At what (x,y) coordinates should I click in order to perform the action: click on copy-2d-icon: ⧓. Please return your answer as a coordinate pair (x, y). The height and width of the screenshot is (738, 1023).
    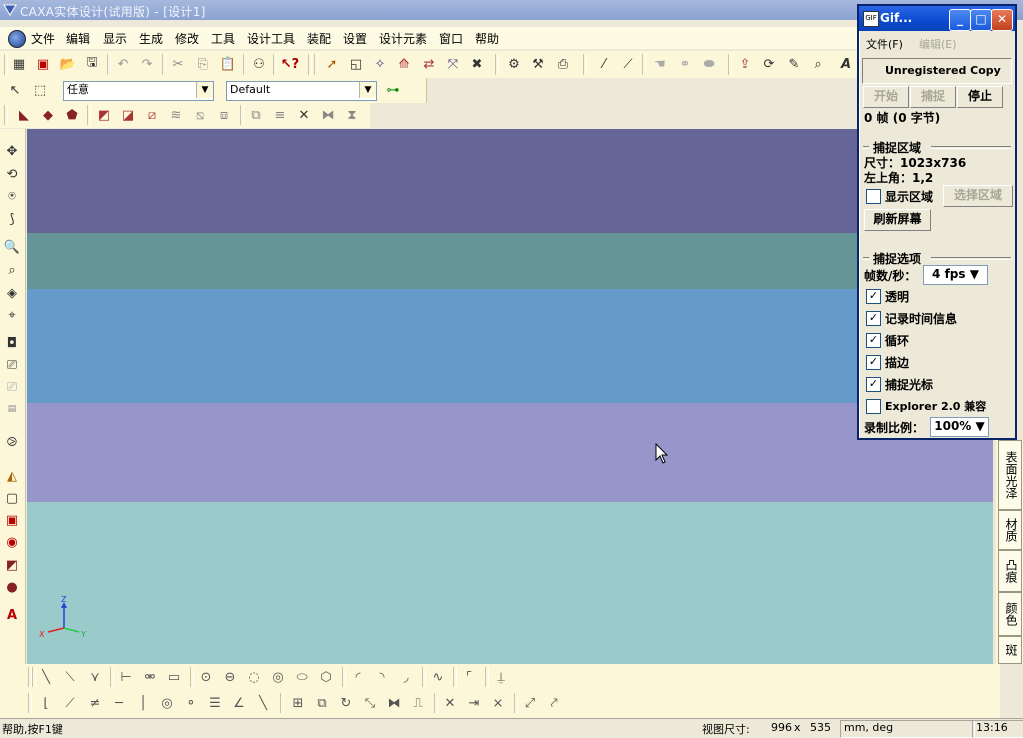
    Looking at the image, I should click on (394, 703).